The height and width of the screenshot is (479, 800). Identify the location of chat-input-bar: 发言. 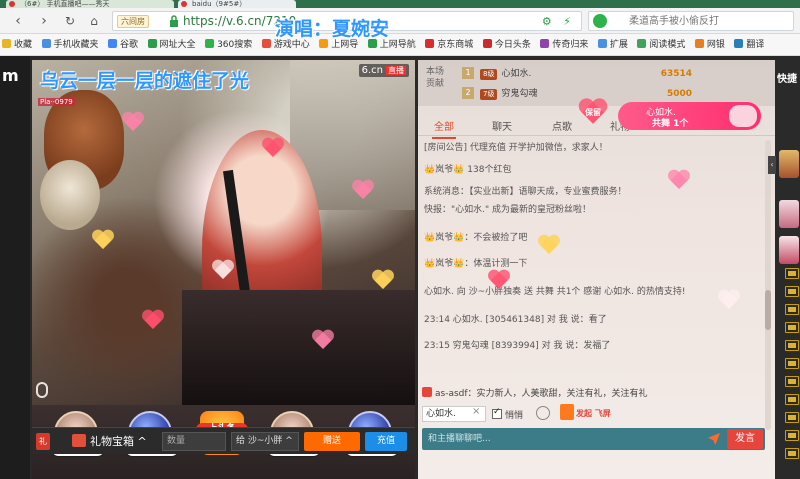
(593, 439).